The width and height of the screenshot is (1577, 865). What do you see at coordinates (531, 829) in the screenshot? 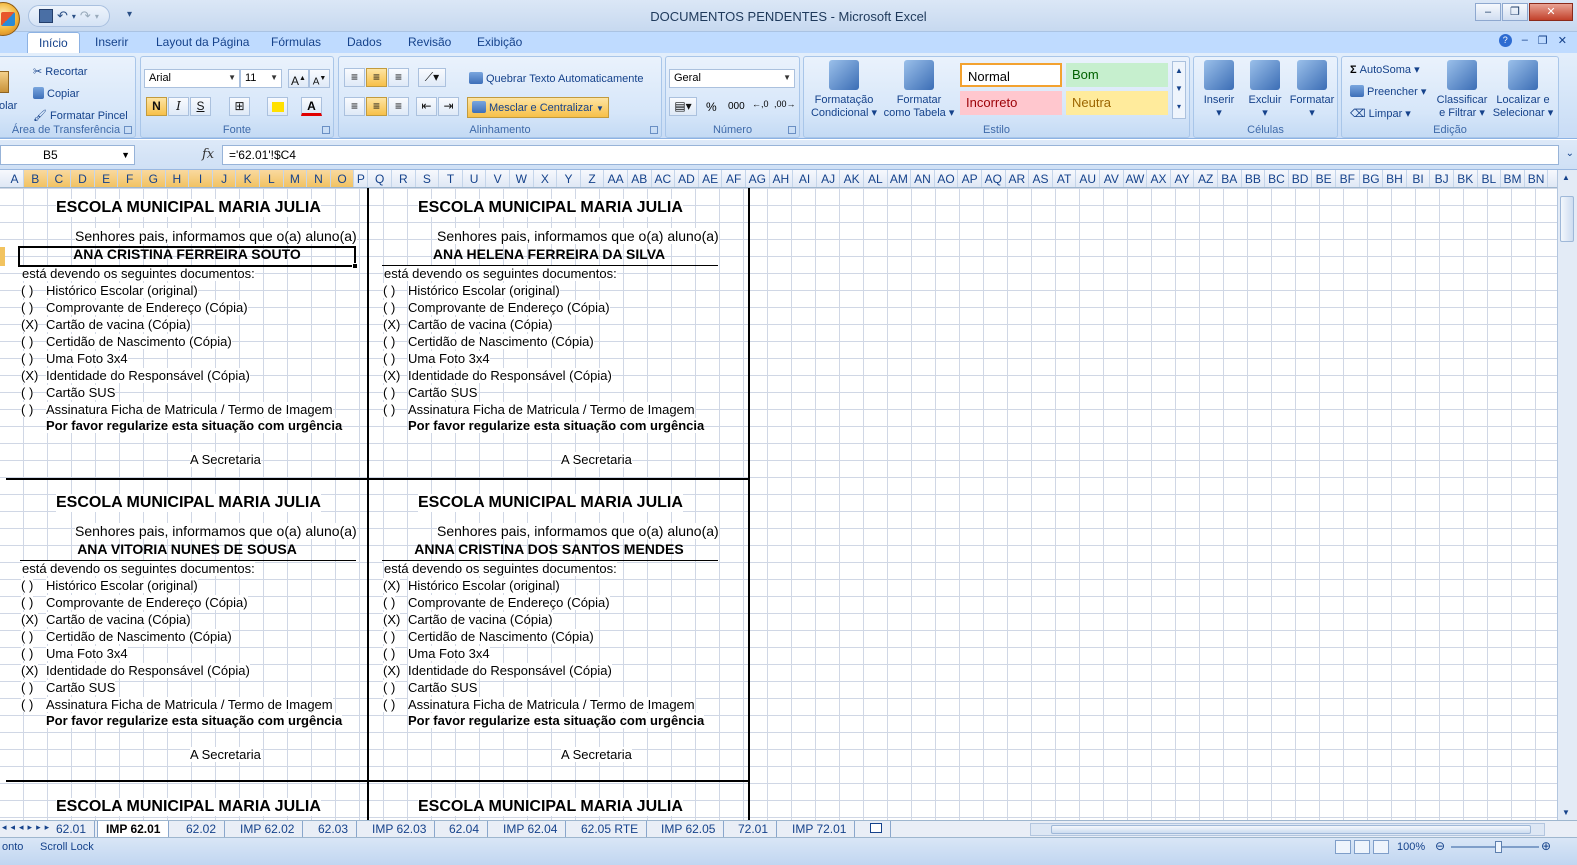
I see `sheet-tab: IMP 62.04` at bounding box center [531, 829].